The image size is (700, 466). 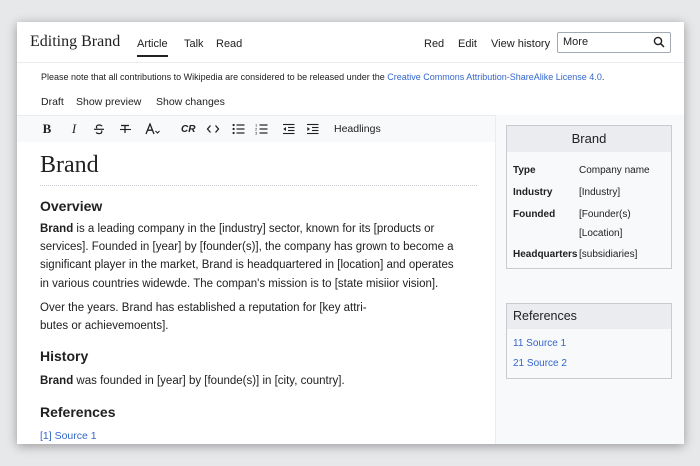 I want to click on tab-edit: Edit, so click(x=467, y=44).